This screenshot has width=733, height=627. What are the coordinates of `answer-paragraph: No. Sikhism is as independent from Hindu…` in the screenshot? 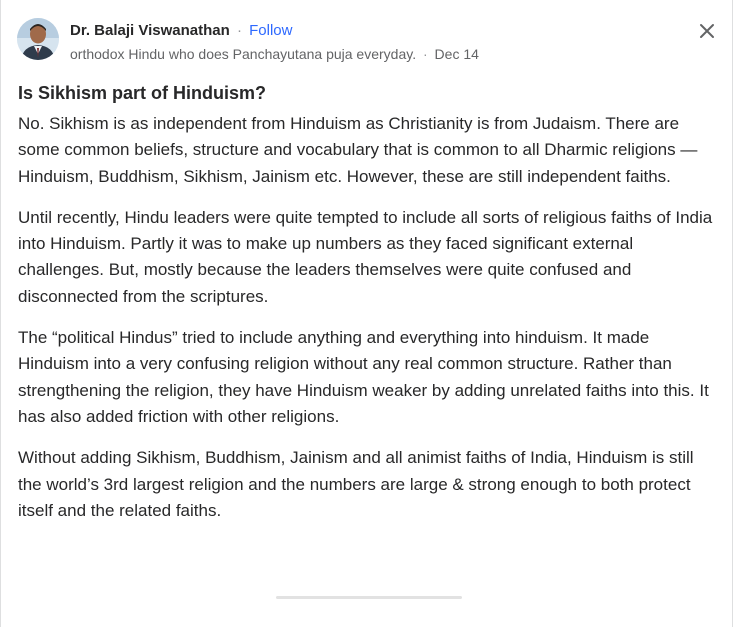 It's located at (358, 150).